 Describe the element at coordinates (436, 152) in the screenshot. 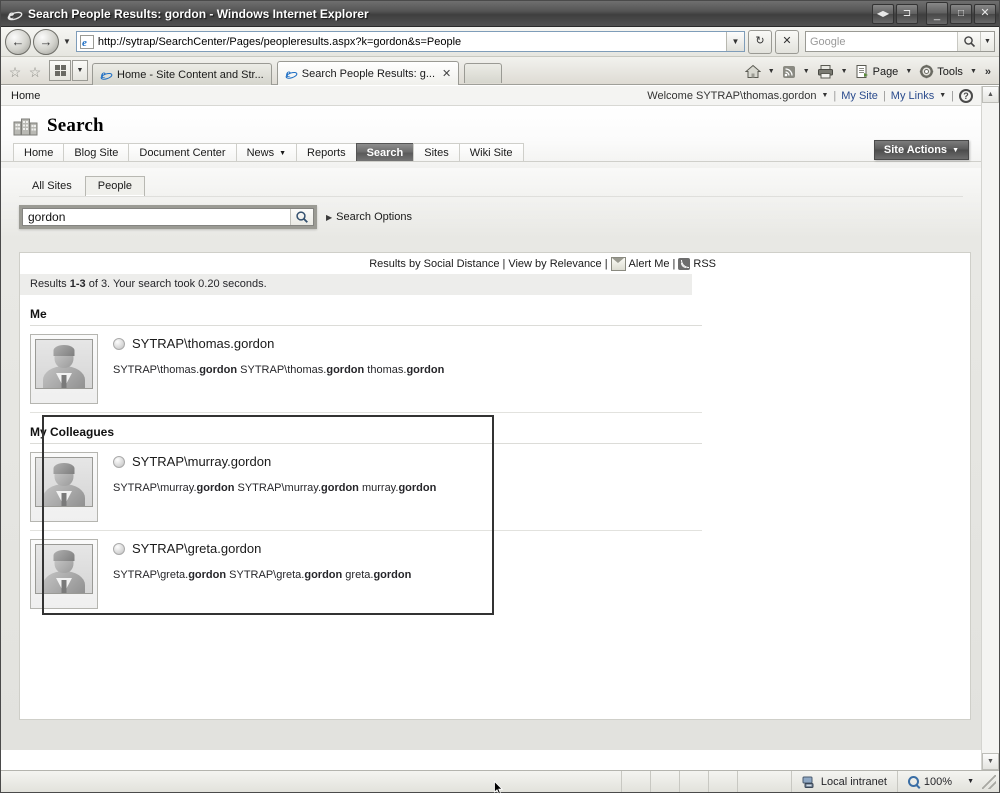

I see `nav-item-sites: Sites` at that location.